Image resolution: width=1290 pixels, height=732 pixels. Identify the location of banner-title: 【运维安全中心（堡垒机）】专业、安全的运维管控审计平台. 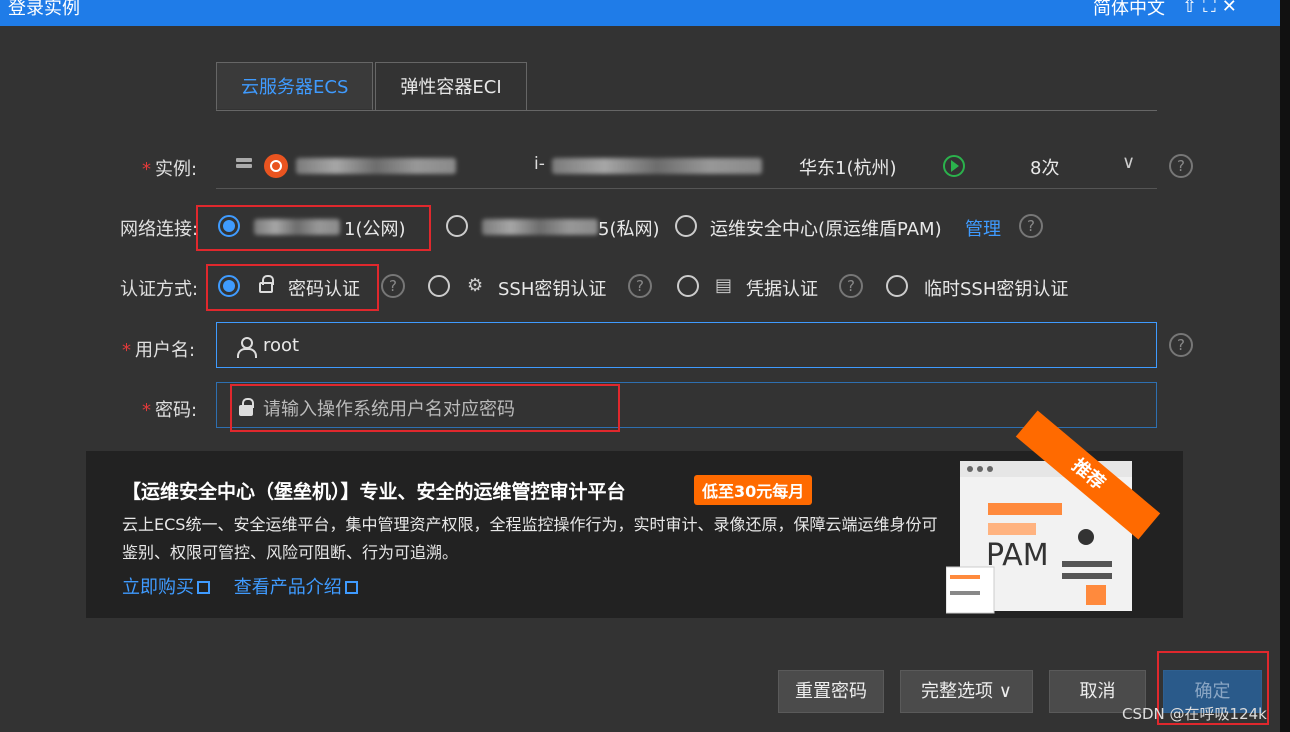
(374, 492).